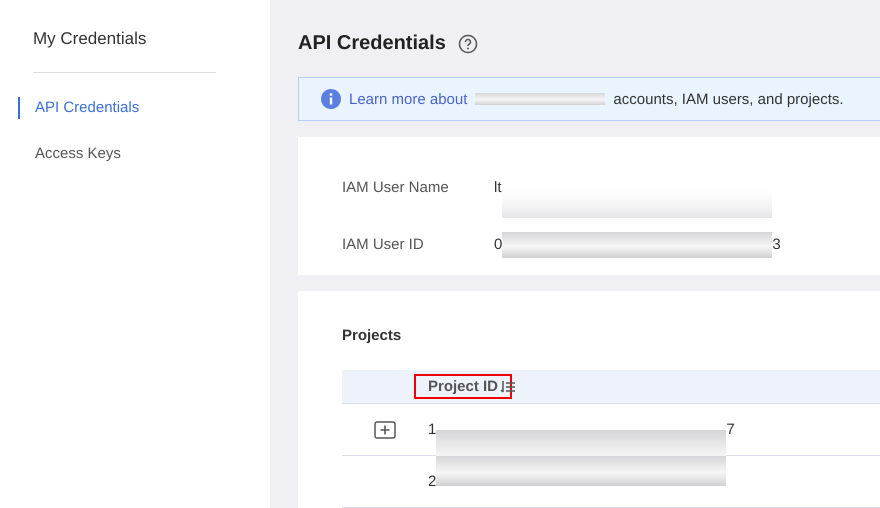 Image resolution: width=880 pixels, height=508 pixels. Describe the element at coordinates (728, 99) in the screenshot. I see `banner-text: accounts, IAM users, and projects.` at that location.